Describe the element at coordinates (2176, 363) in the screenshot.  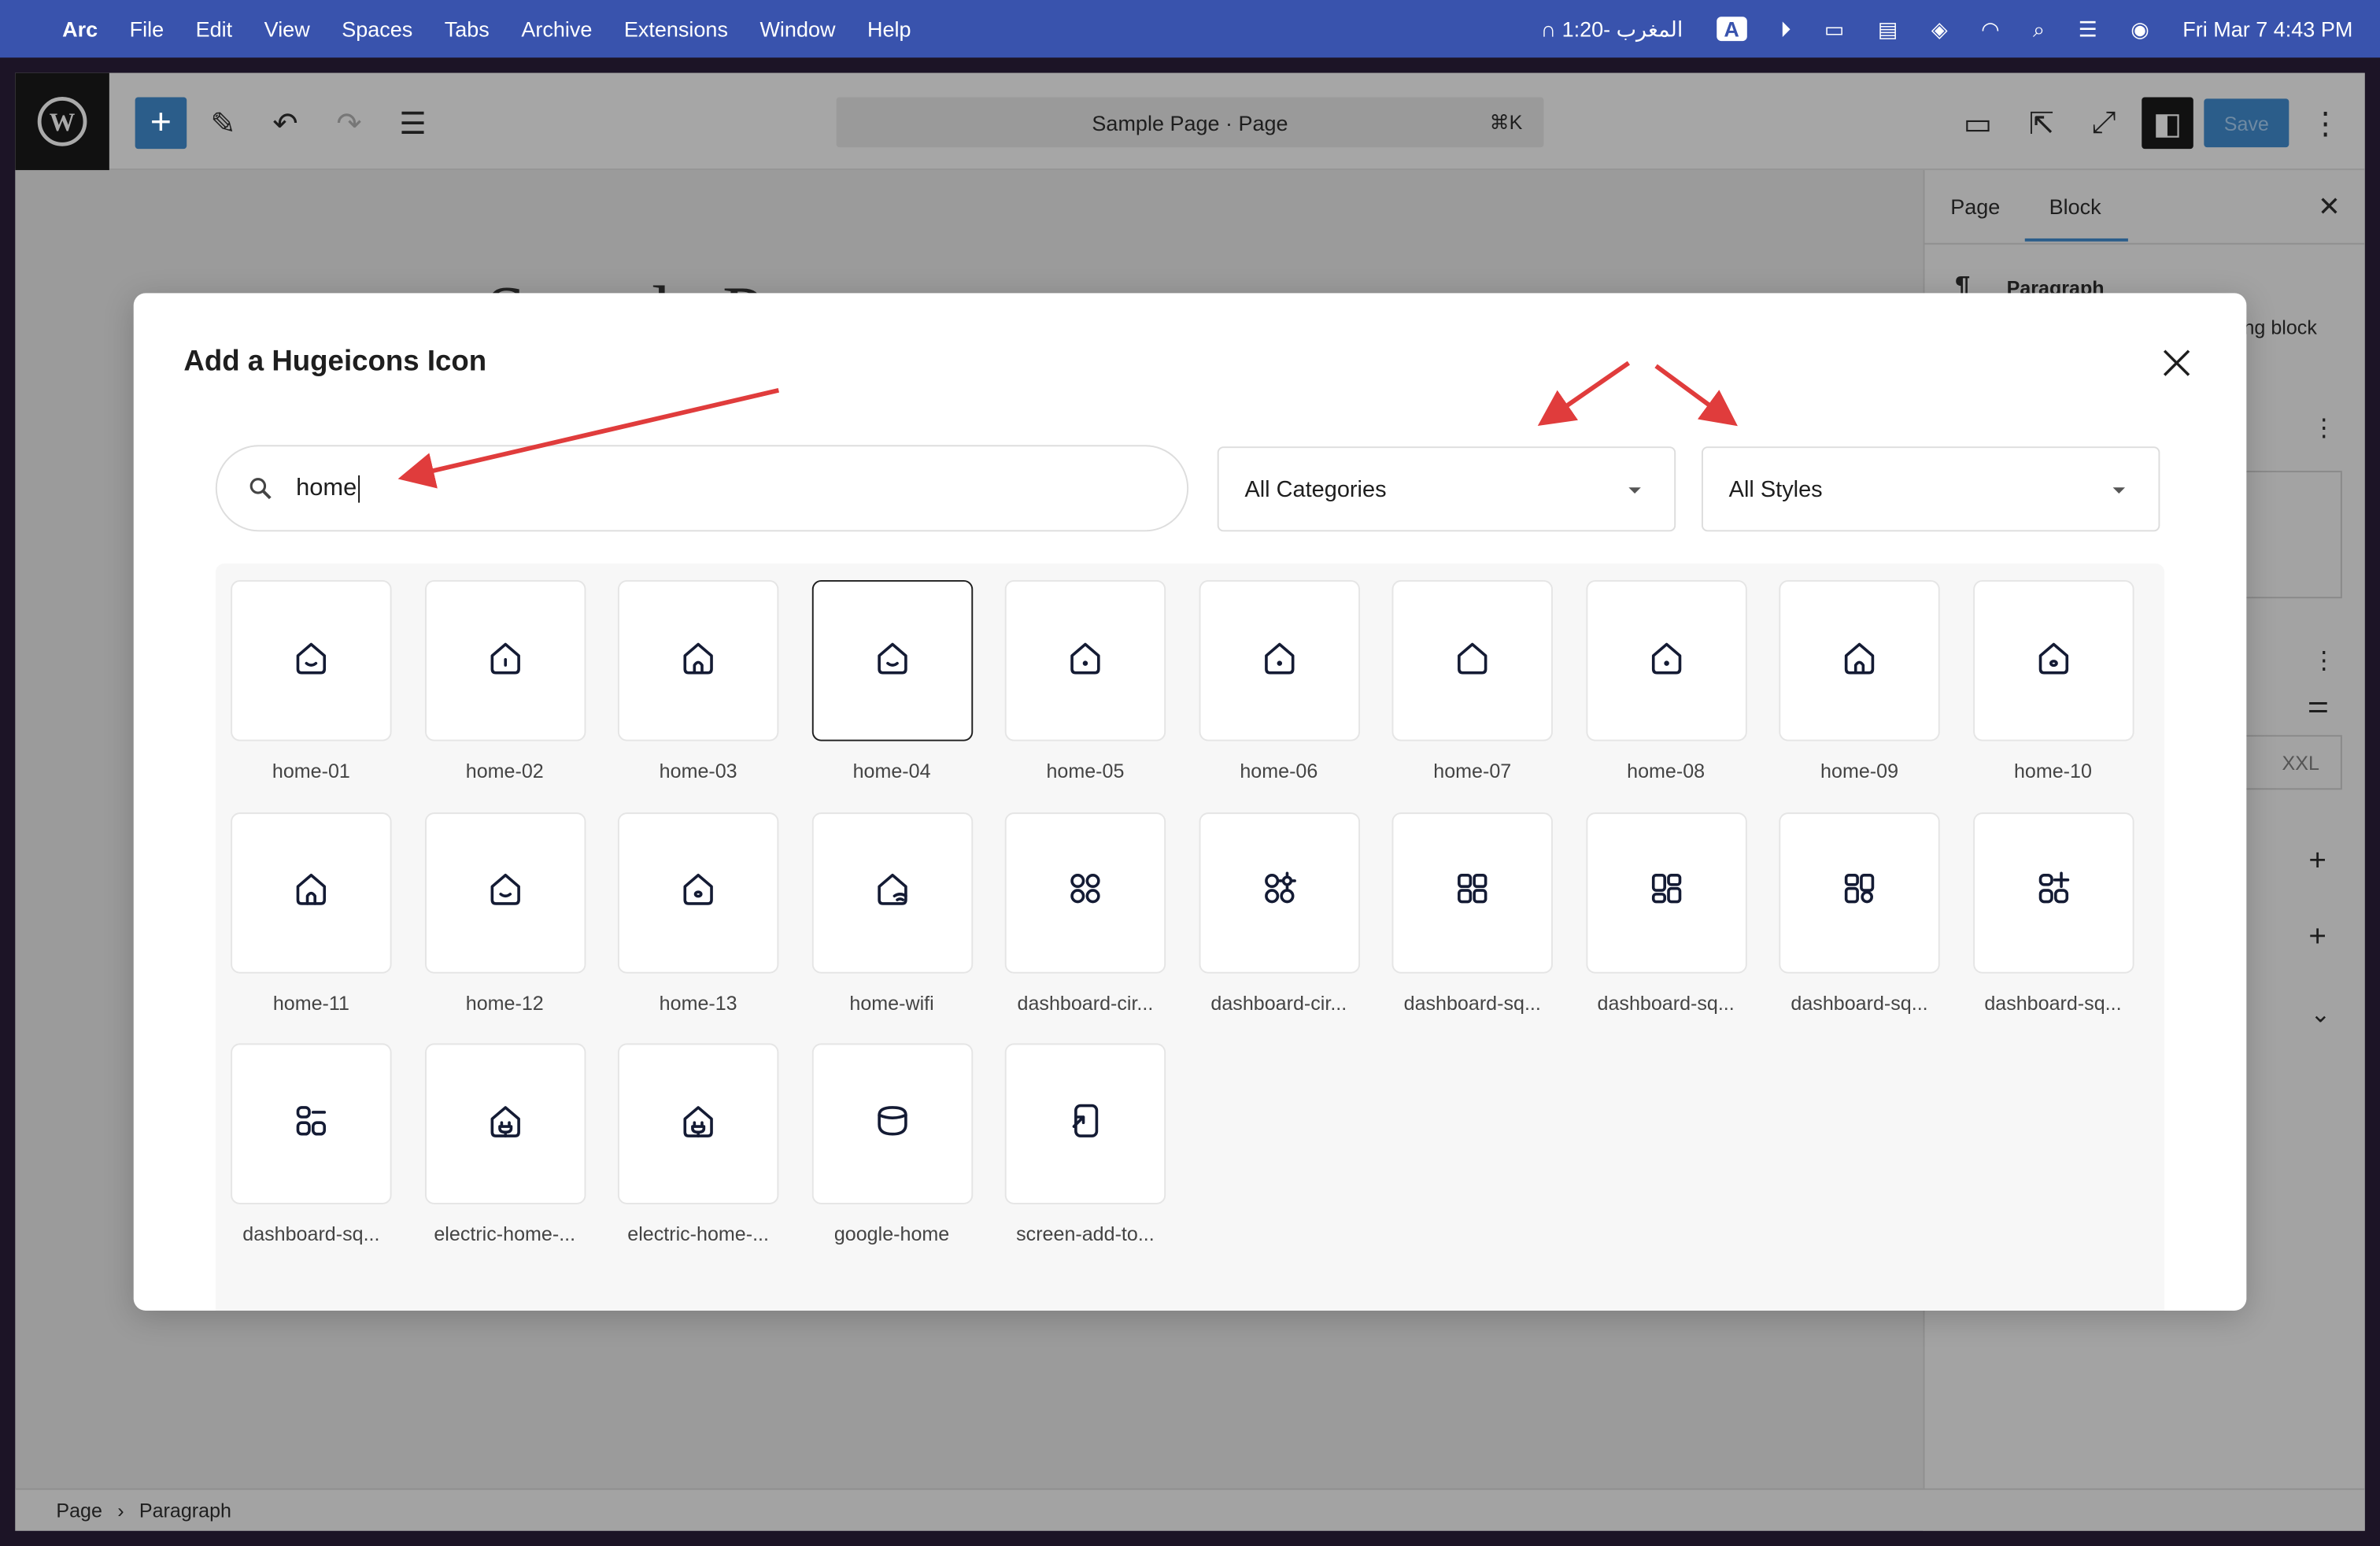
I see `close-icon` at that location.